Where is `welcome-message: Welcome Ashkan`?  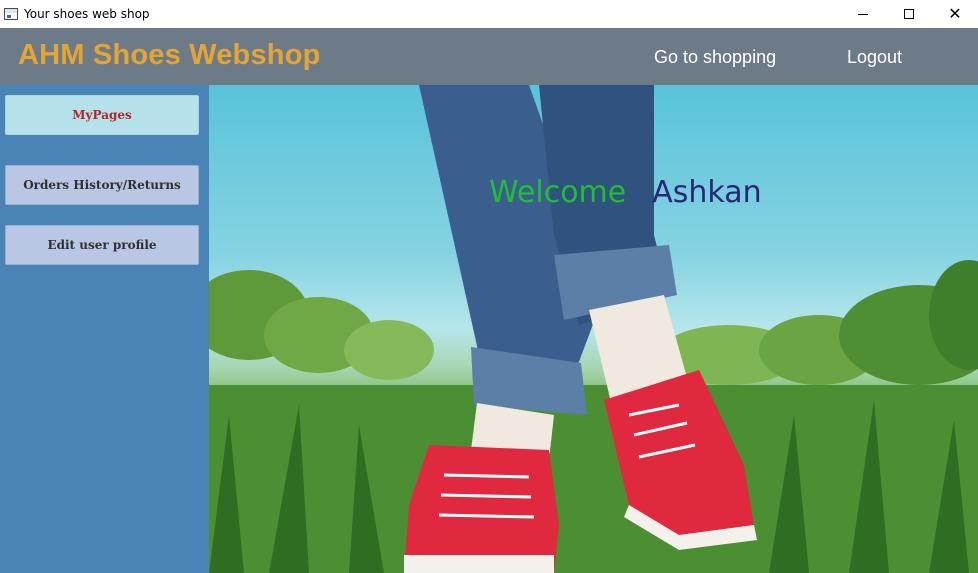
welcome-message: Welcome Ashkan is located at coordinates (625, 192).